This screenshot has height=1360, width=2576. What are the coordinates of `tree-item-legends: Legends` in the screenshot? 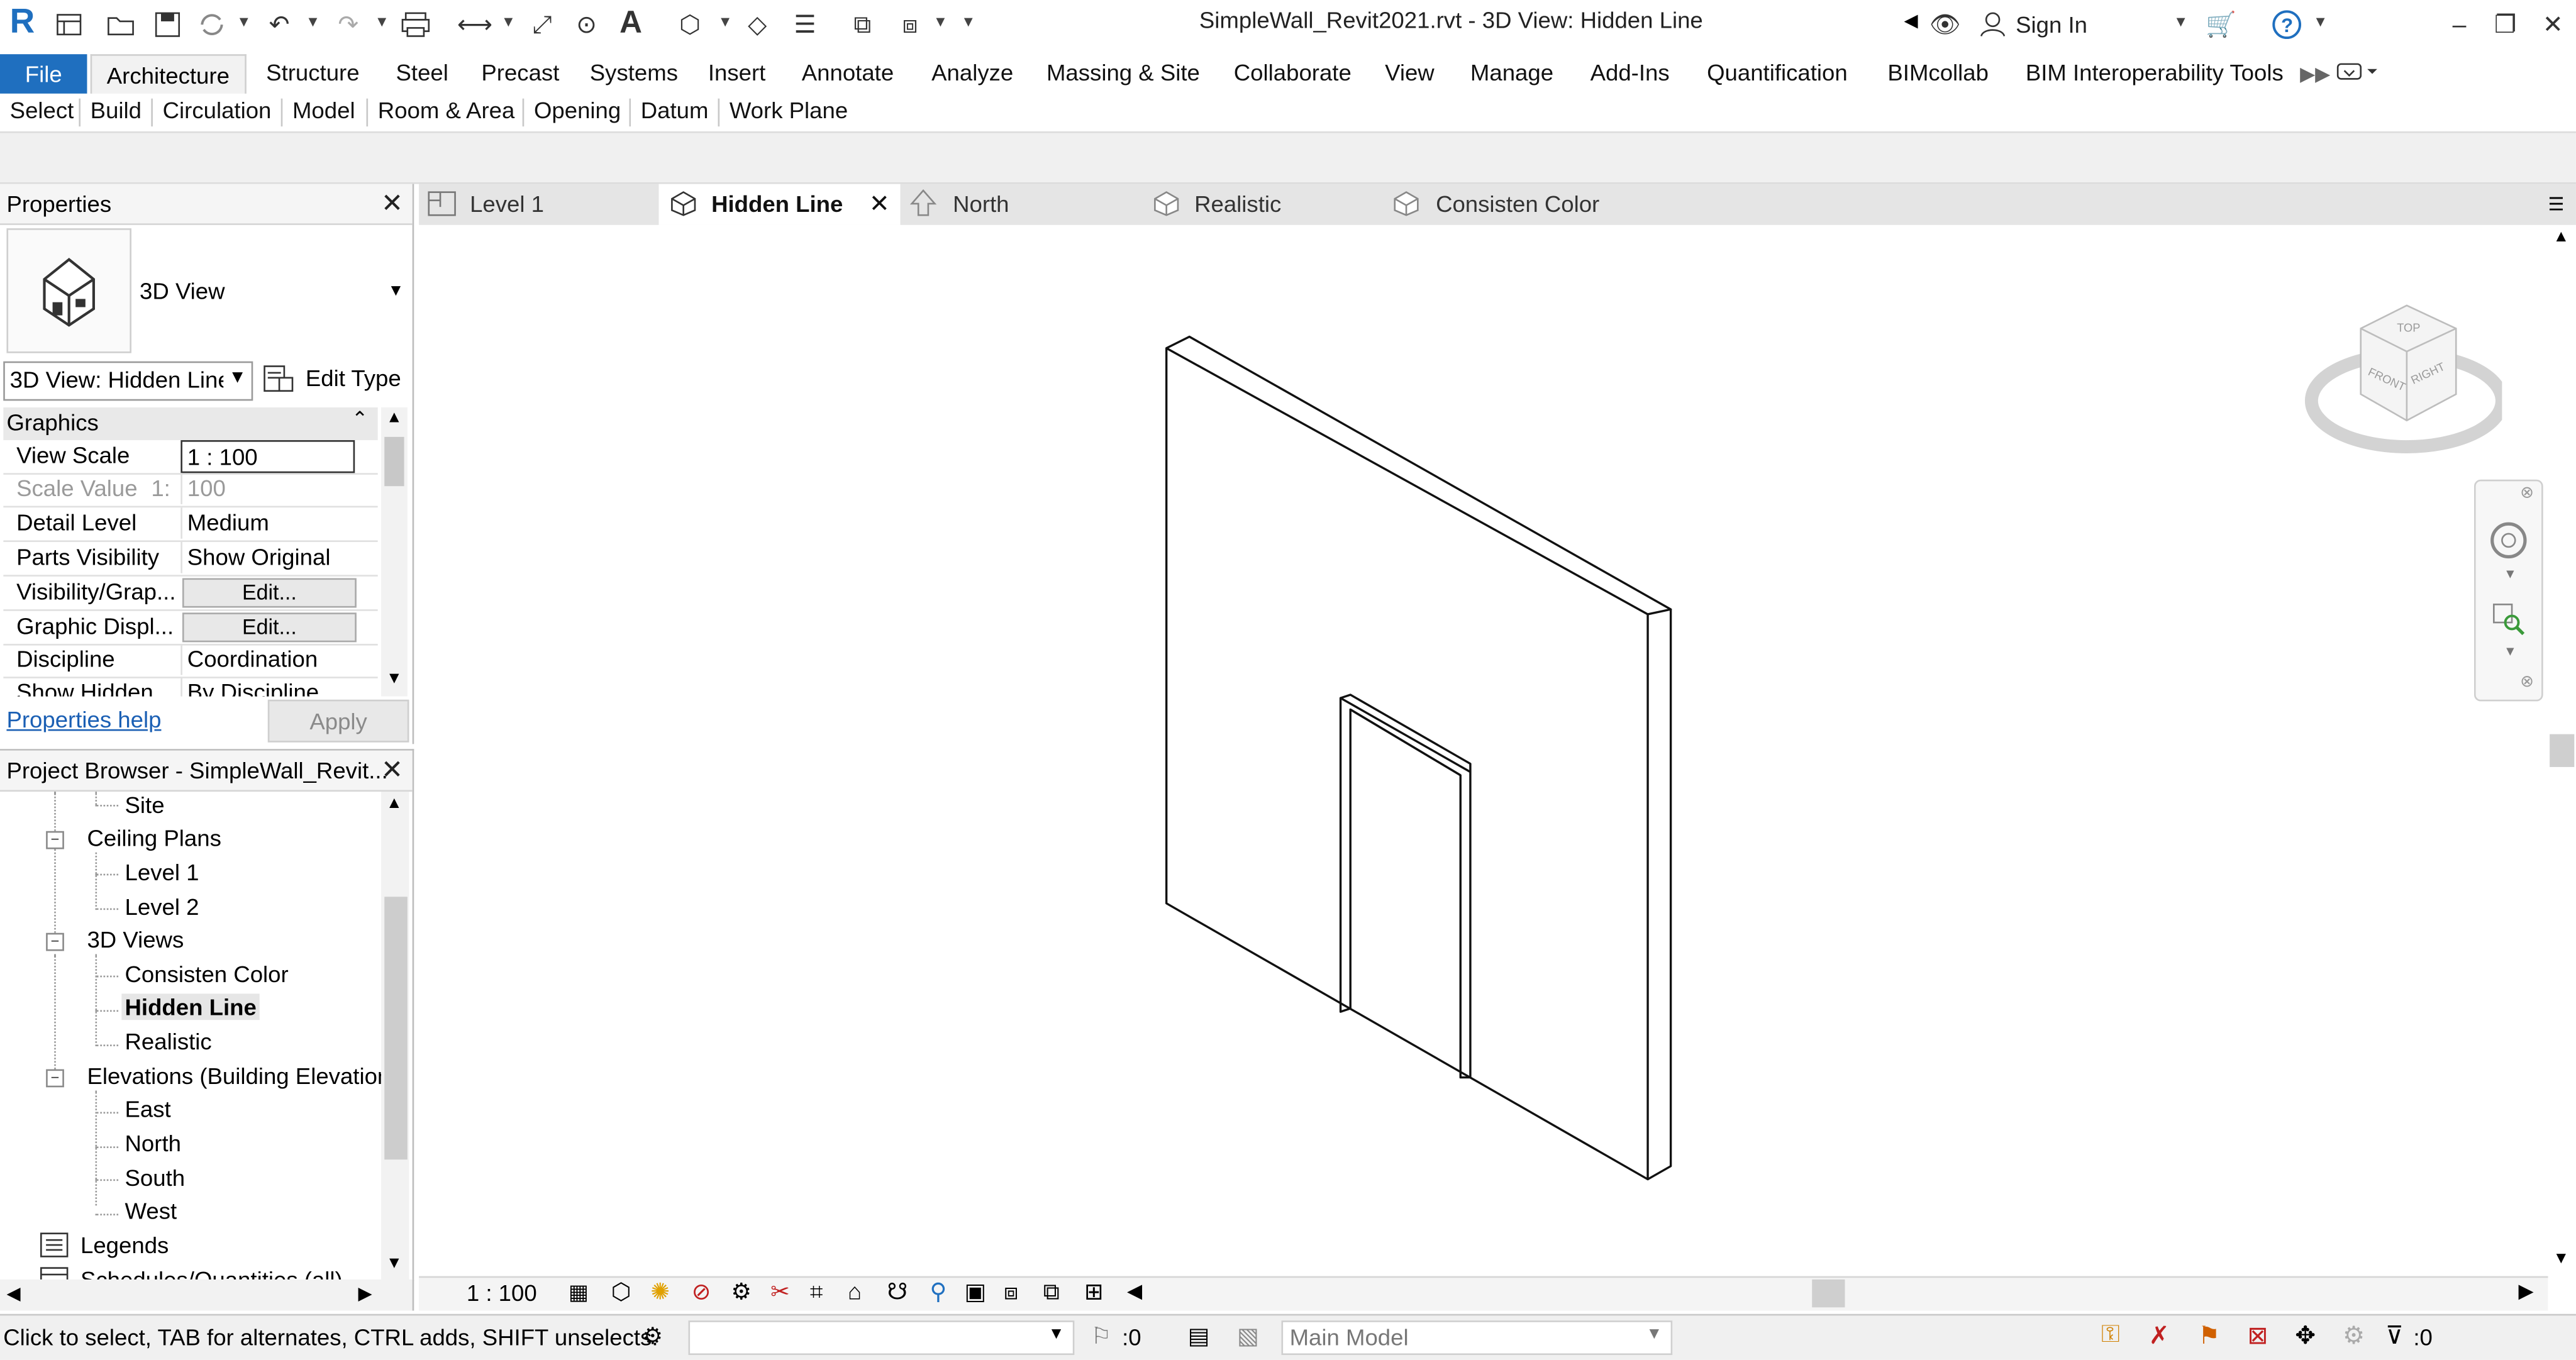 It's located at (124, 1245).